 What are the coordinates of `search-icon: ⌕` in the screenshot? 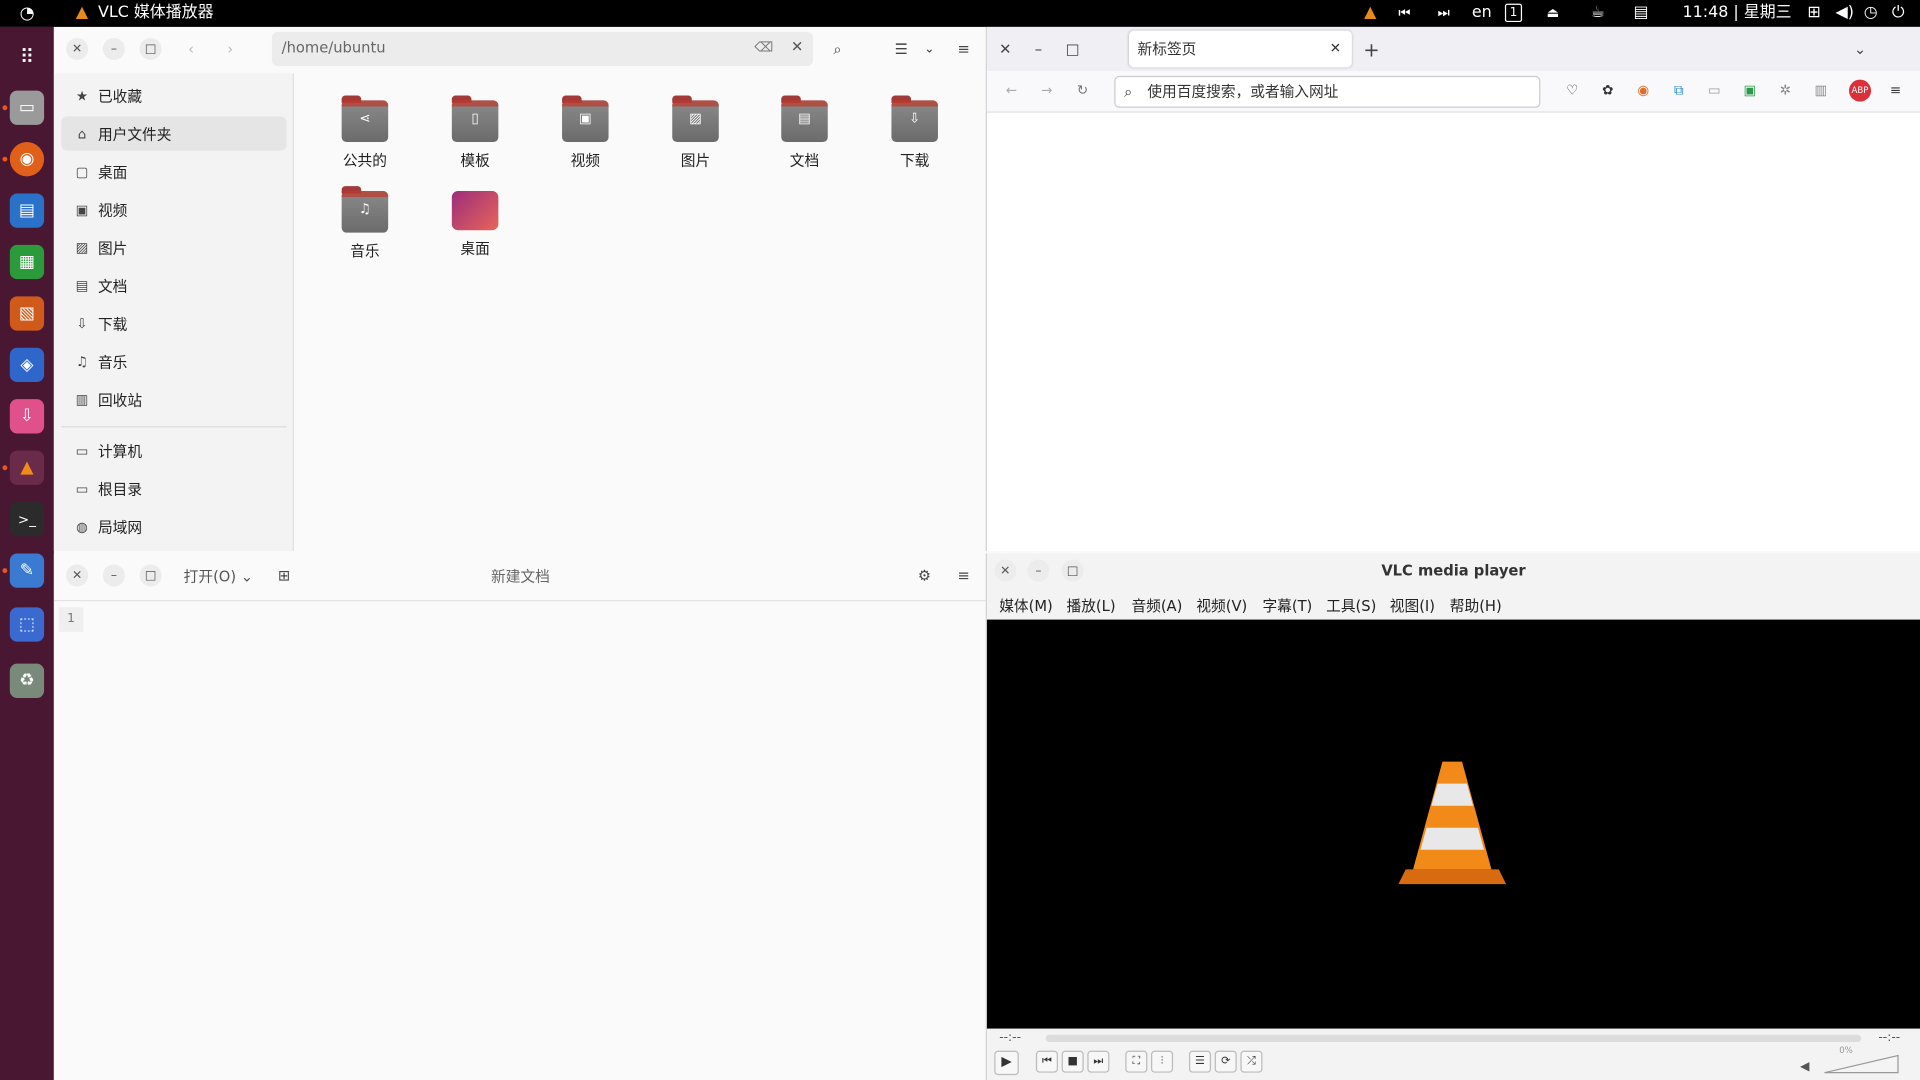 It's located at (837, 49).